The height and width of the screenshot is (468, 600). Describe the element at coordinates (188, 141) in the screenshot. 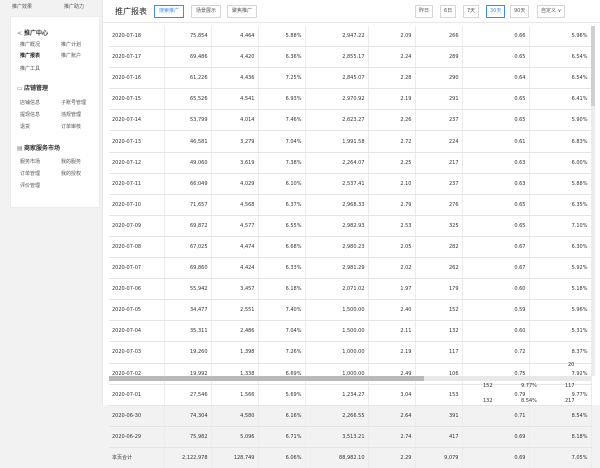

I see `table-cell: 46,581` at that location.